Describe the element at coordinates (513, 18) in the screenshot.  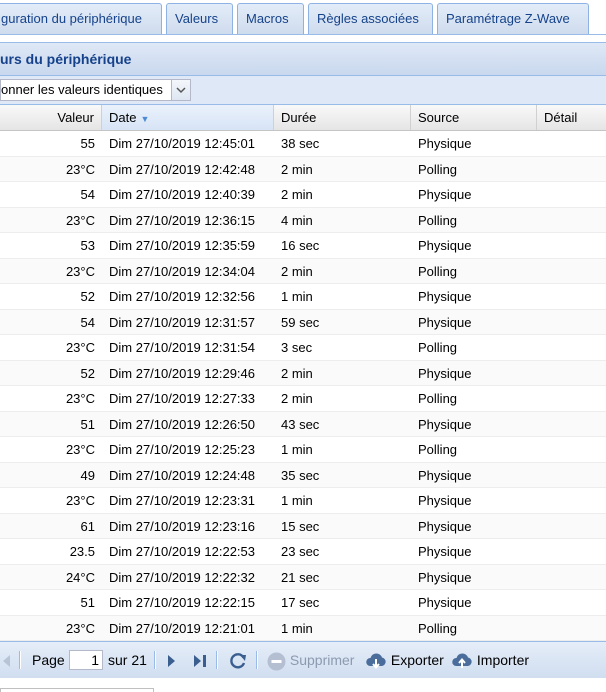
I see `tab-zwave-settings: Paramétrage Z-Wave` at that location.